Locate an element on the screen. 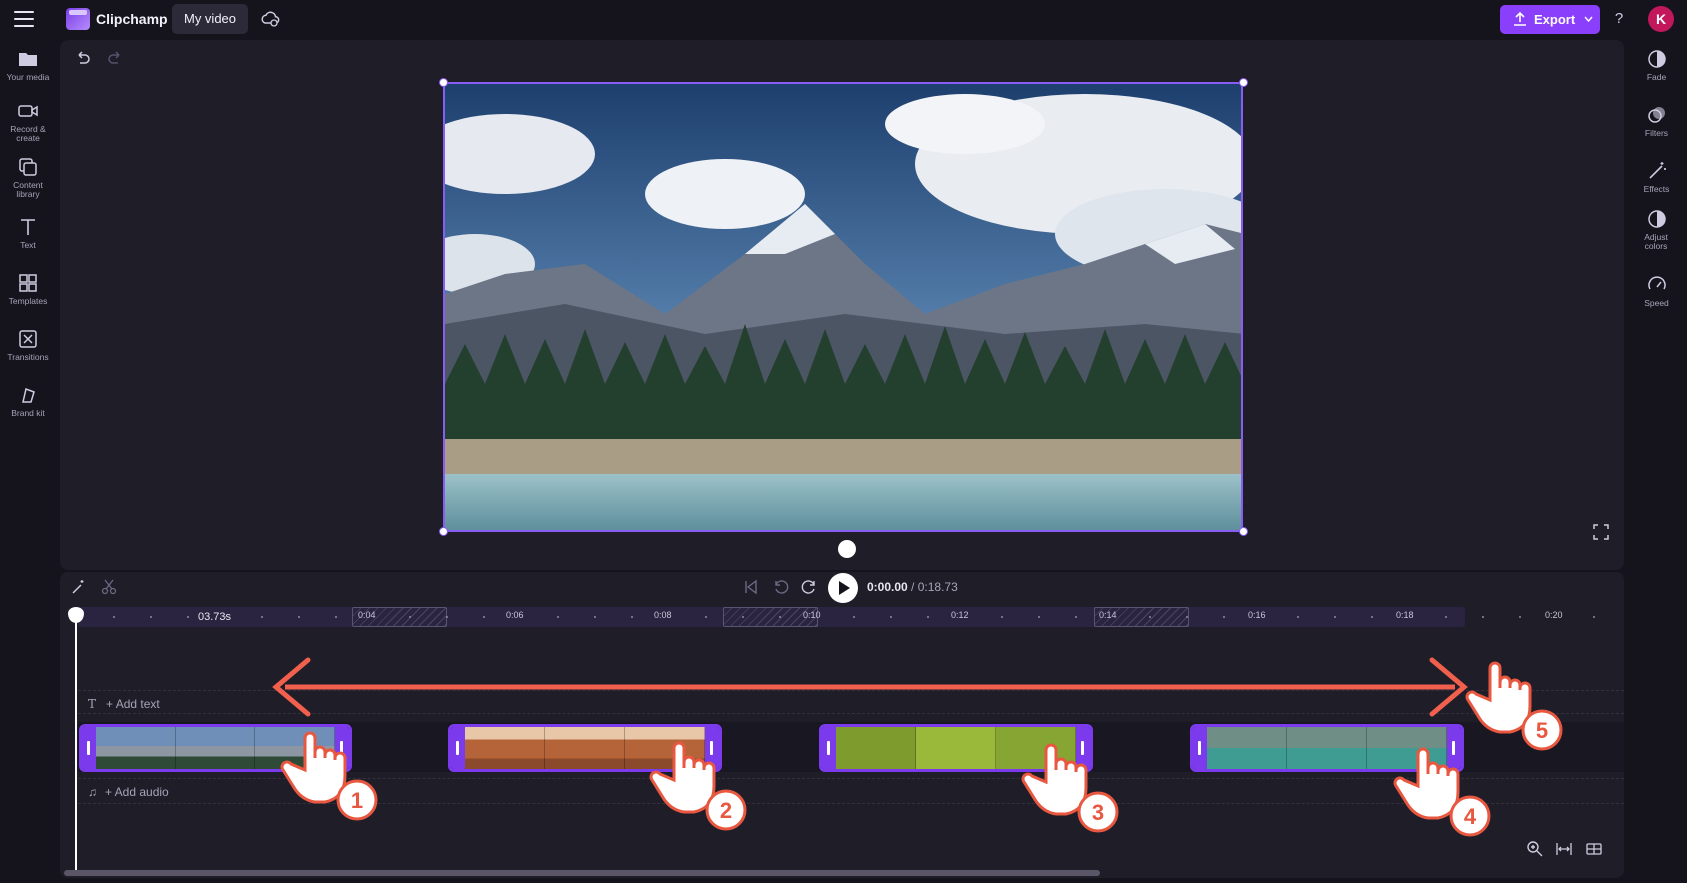 This screenshot has width=1687, height=883. scissors-icon is located at coordinates (109, 587).